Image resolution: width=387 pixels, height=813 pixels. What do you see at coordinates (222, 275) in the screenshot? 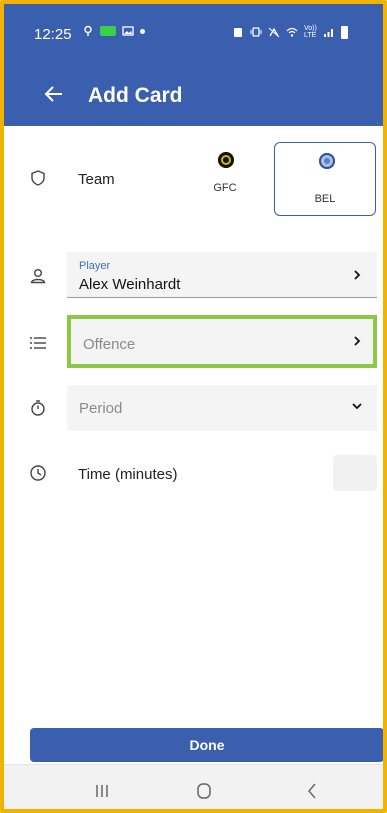
I see `player-field: Player Alex Weinhardt` at bounding box center [222, 275].